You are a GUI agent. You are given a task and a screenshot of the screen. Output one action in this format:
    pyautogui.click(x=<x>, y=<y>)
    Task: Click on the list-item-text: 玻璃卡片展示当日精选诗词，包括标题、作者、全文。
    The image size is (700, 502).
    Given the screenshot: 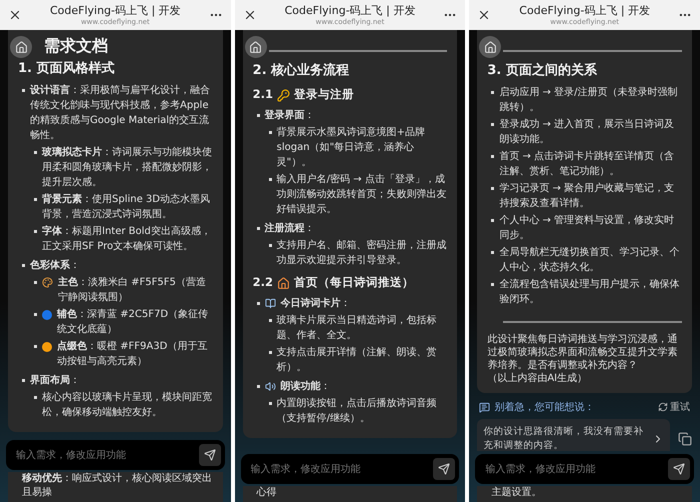 What is the action you would take?
    pyautogui.click(x=357, y=328)
    